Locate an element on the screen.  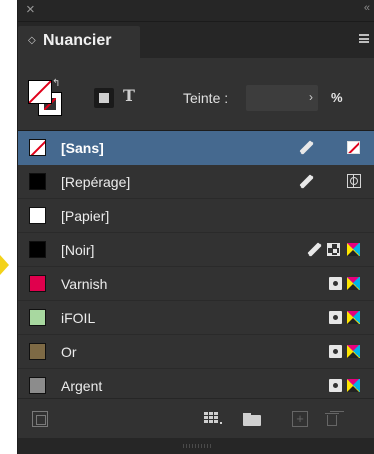
formatting-container-button is located at coordinates (104, 98).